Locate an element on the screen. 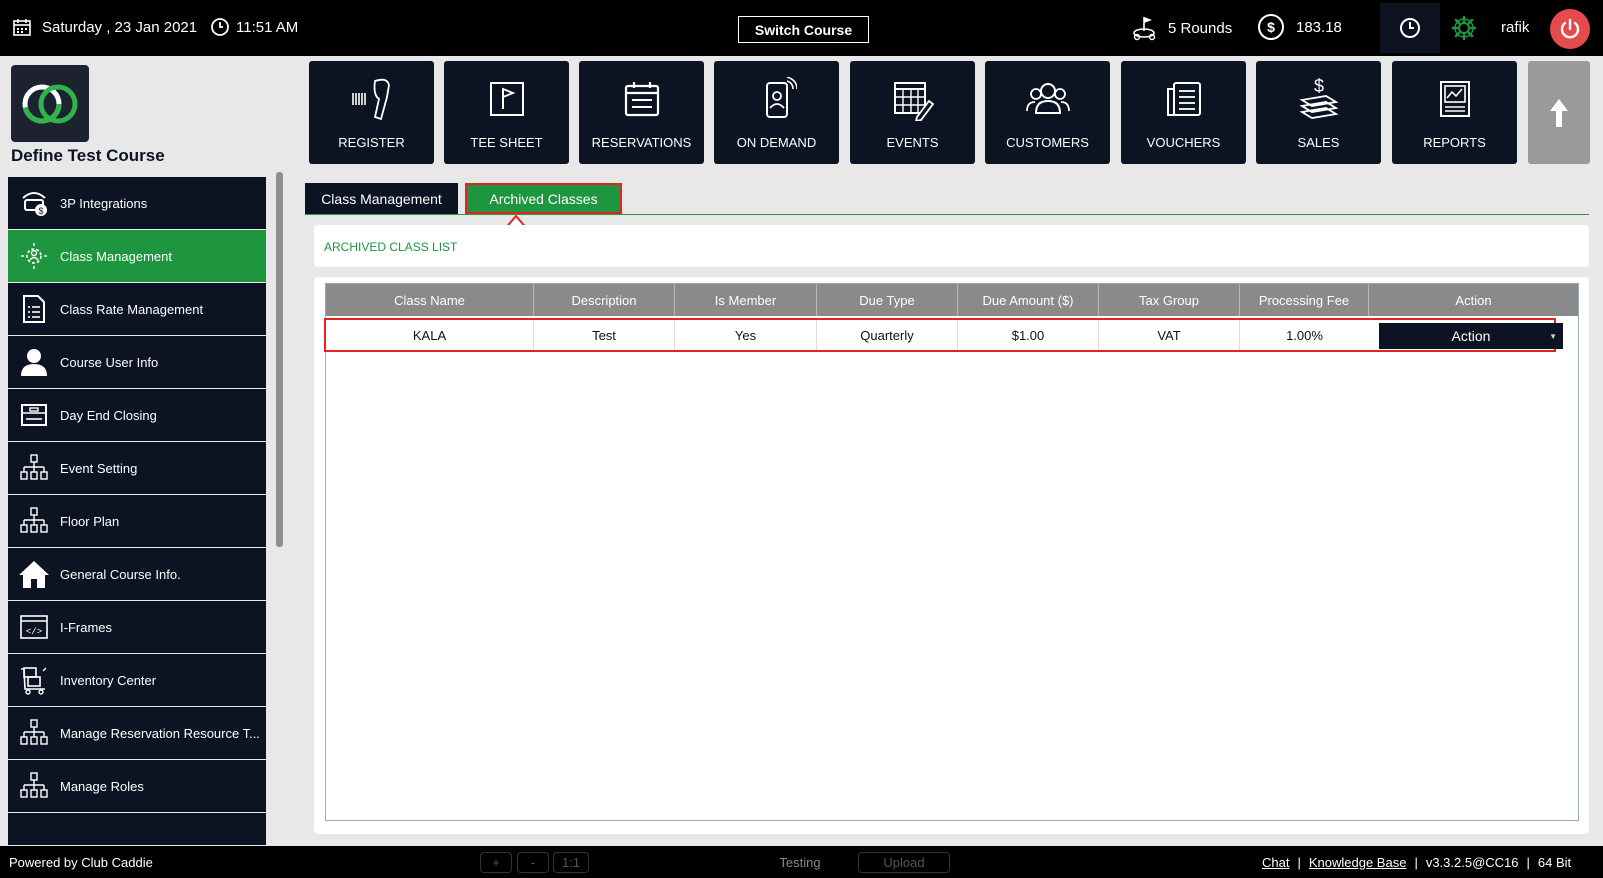 This screenshot has width=1603, height=878. column-header: Processing Fee is located at coordinates (1304, 300).